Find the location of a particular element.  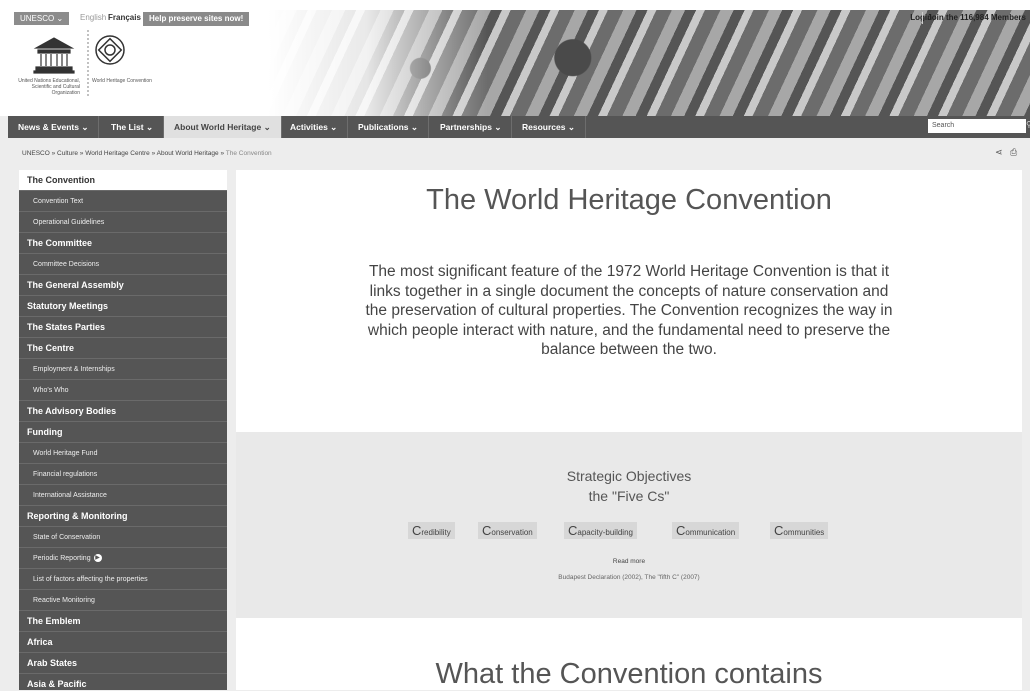

c-conservation: Conservation is located at coordinates (507, 530).